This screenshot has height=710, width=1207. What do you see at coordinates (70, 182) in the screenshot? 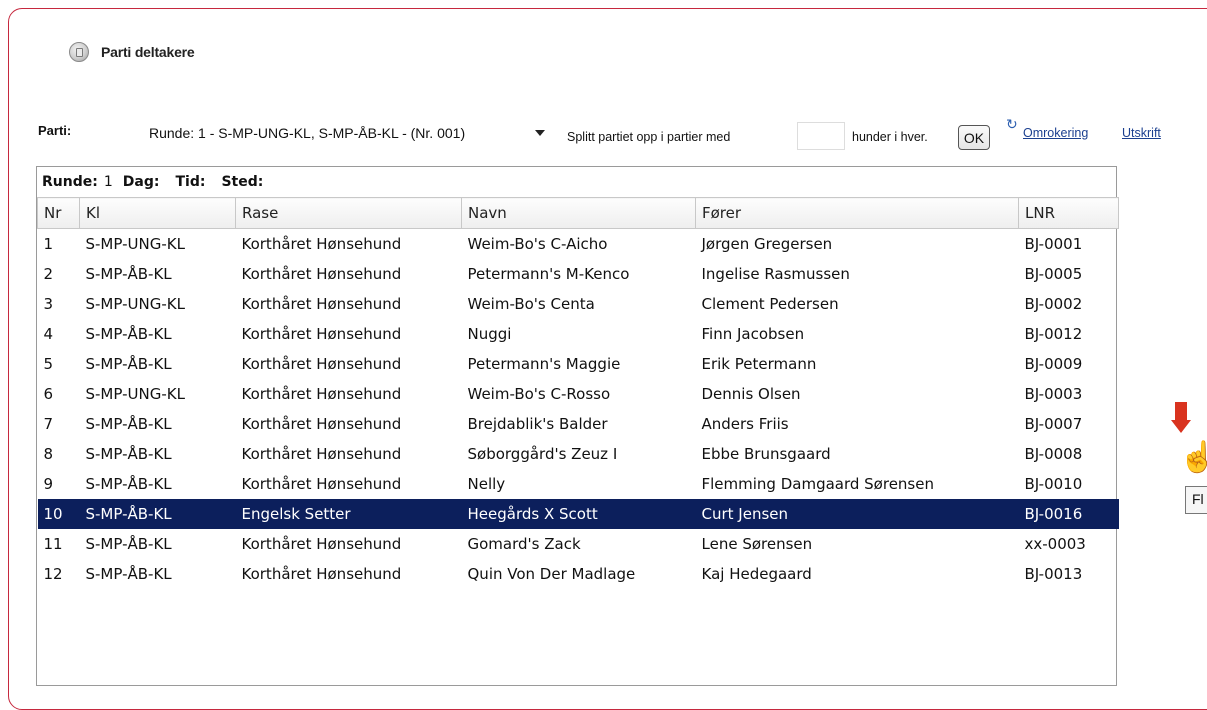
I see `runde-label: Runde:` at bounding box center [70, 182].